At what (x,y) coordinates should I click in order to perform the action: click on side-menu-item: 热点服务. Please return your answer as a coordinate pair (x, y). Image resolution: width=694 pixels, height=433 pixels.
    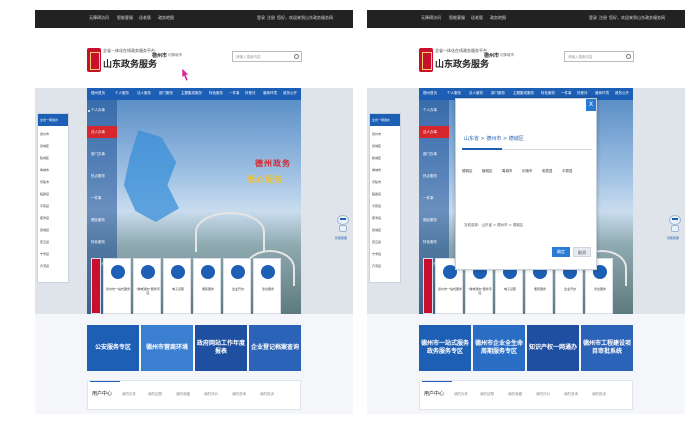
    Looking at the image, I should click on (430, 176).